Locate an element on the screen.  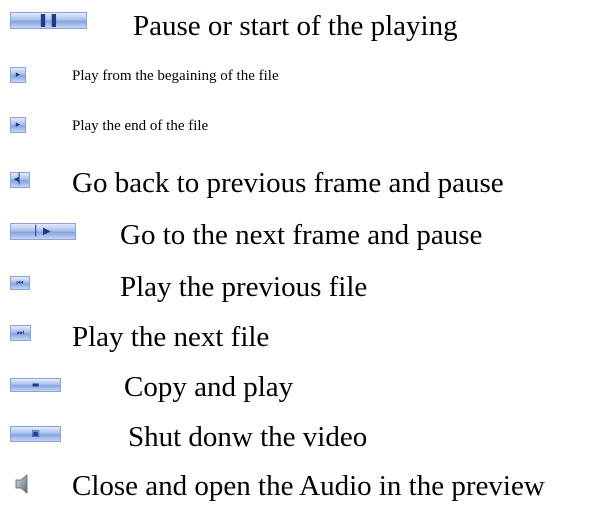
legend-label-audio: Close and open the Audio in the preview is located at coordinates (308, 486).